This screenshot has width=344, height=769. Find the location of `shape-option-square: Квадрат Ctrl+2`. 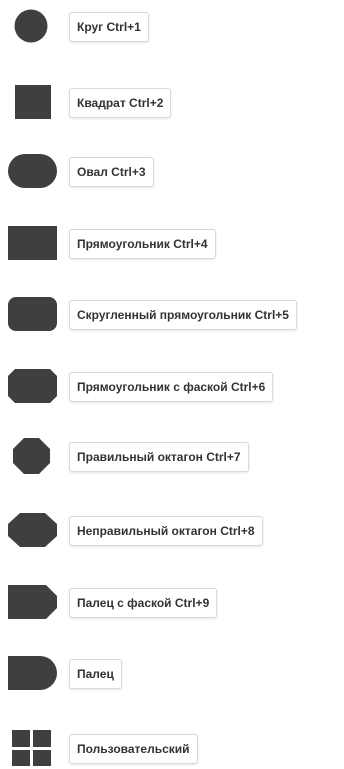

shape-option-square: Квадрат Ctrl+2 is located at coordinates (172, 102).